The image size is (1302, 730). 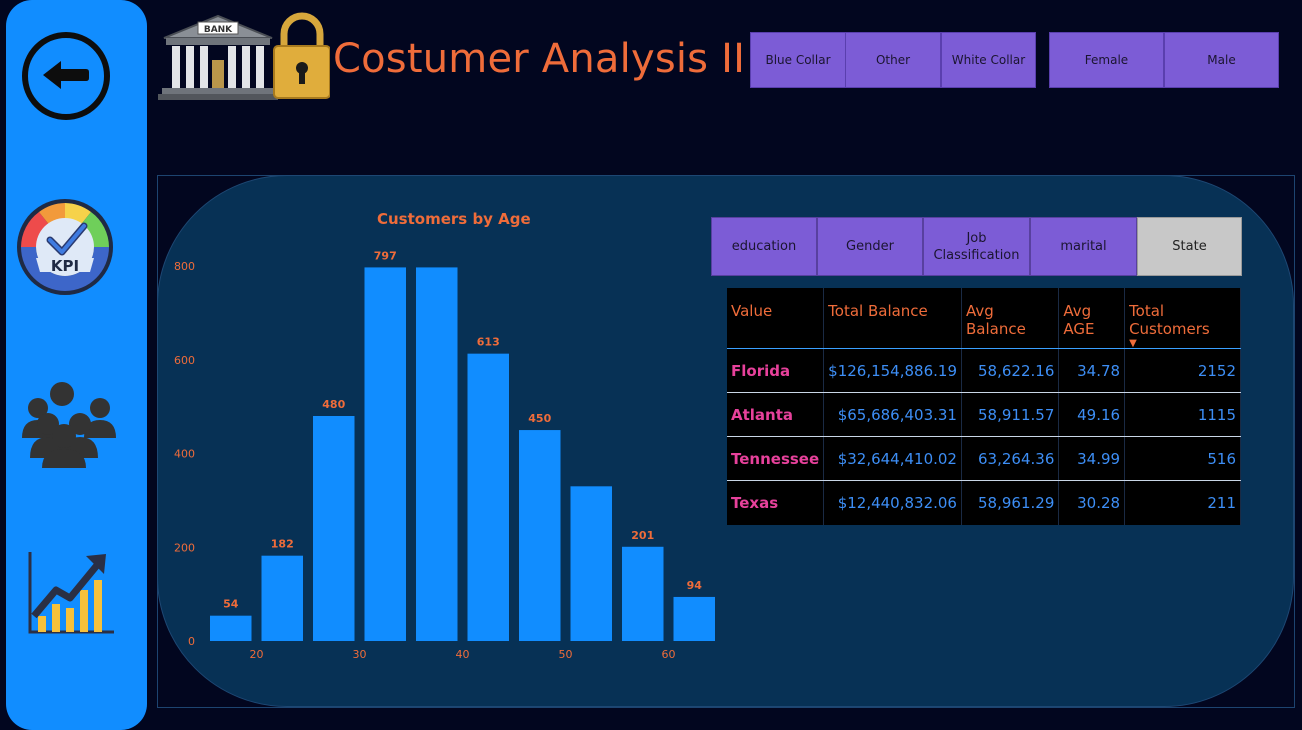 What do you see at coordinates (333, 404) in the screenshot?
I see `bar-data-label: 480` at bounding box center [333, 404].